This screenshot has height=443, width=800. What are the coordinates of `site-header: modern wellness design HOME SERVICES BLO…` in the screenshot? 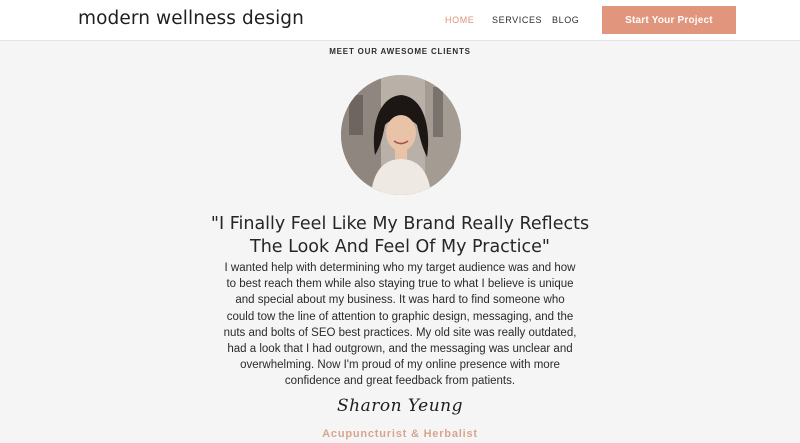 It's located at (400, 20).